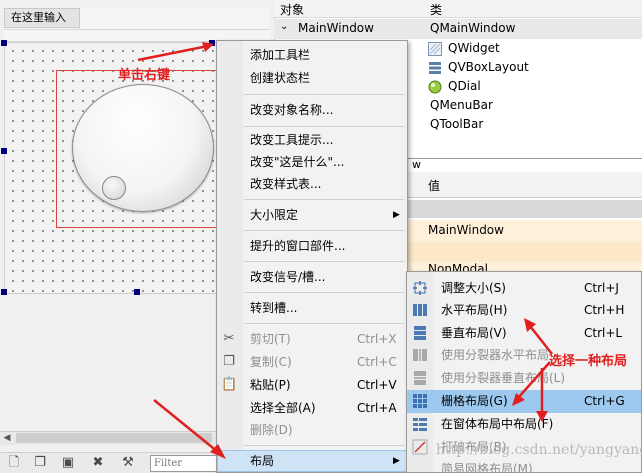 This screenshot has height=473, width=642. What do you see at coordinates (539, 450) in the screenshot?
I see `watermark-url: http://blog.csdn.net/yangyang031213` at bounding box center [539, 450].